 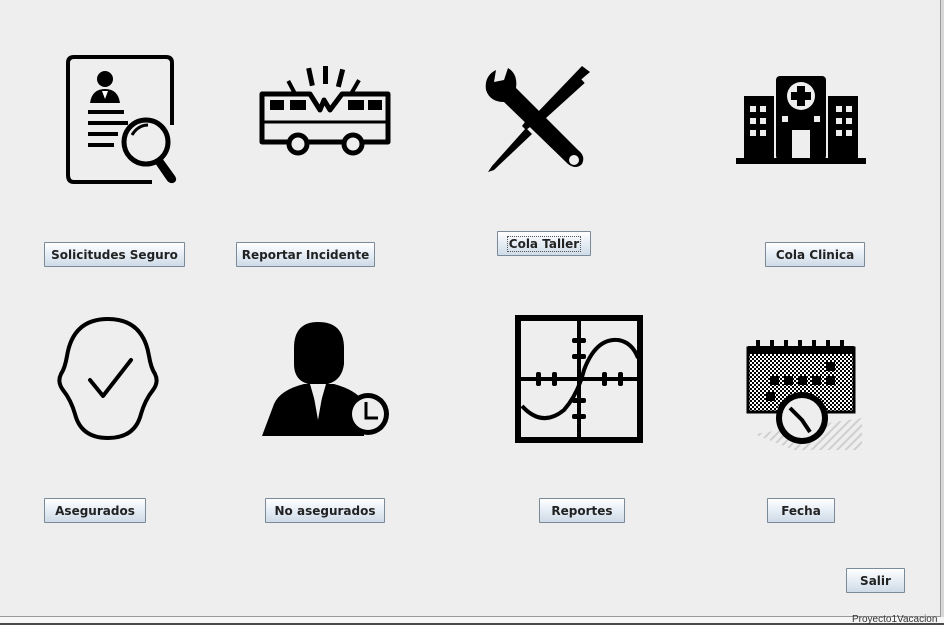 I want to click on cola-taller-button: Cola Taller, so click(x=544, y=243).